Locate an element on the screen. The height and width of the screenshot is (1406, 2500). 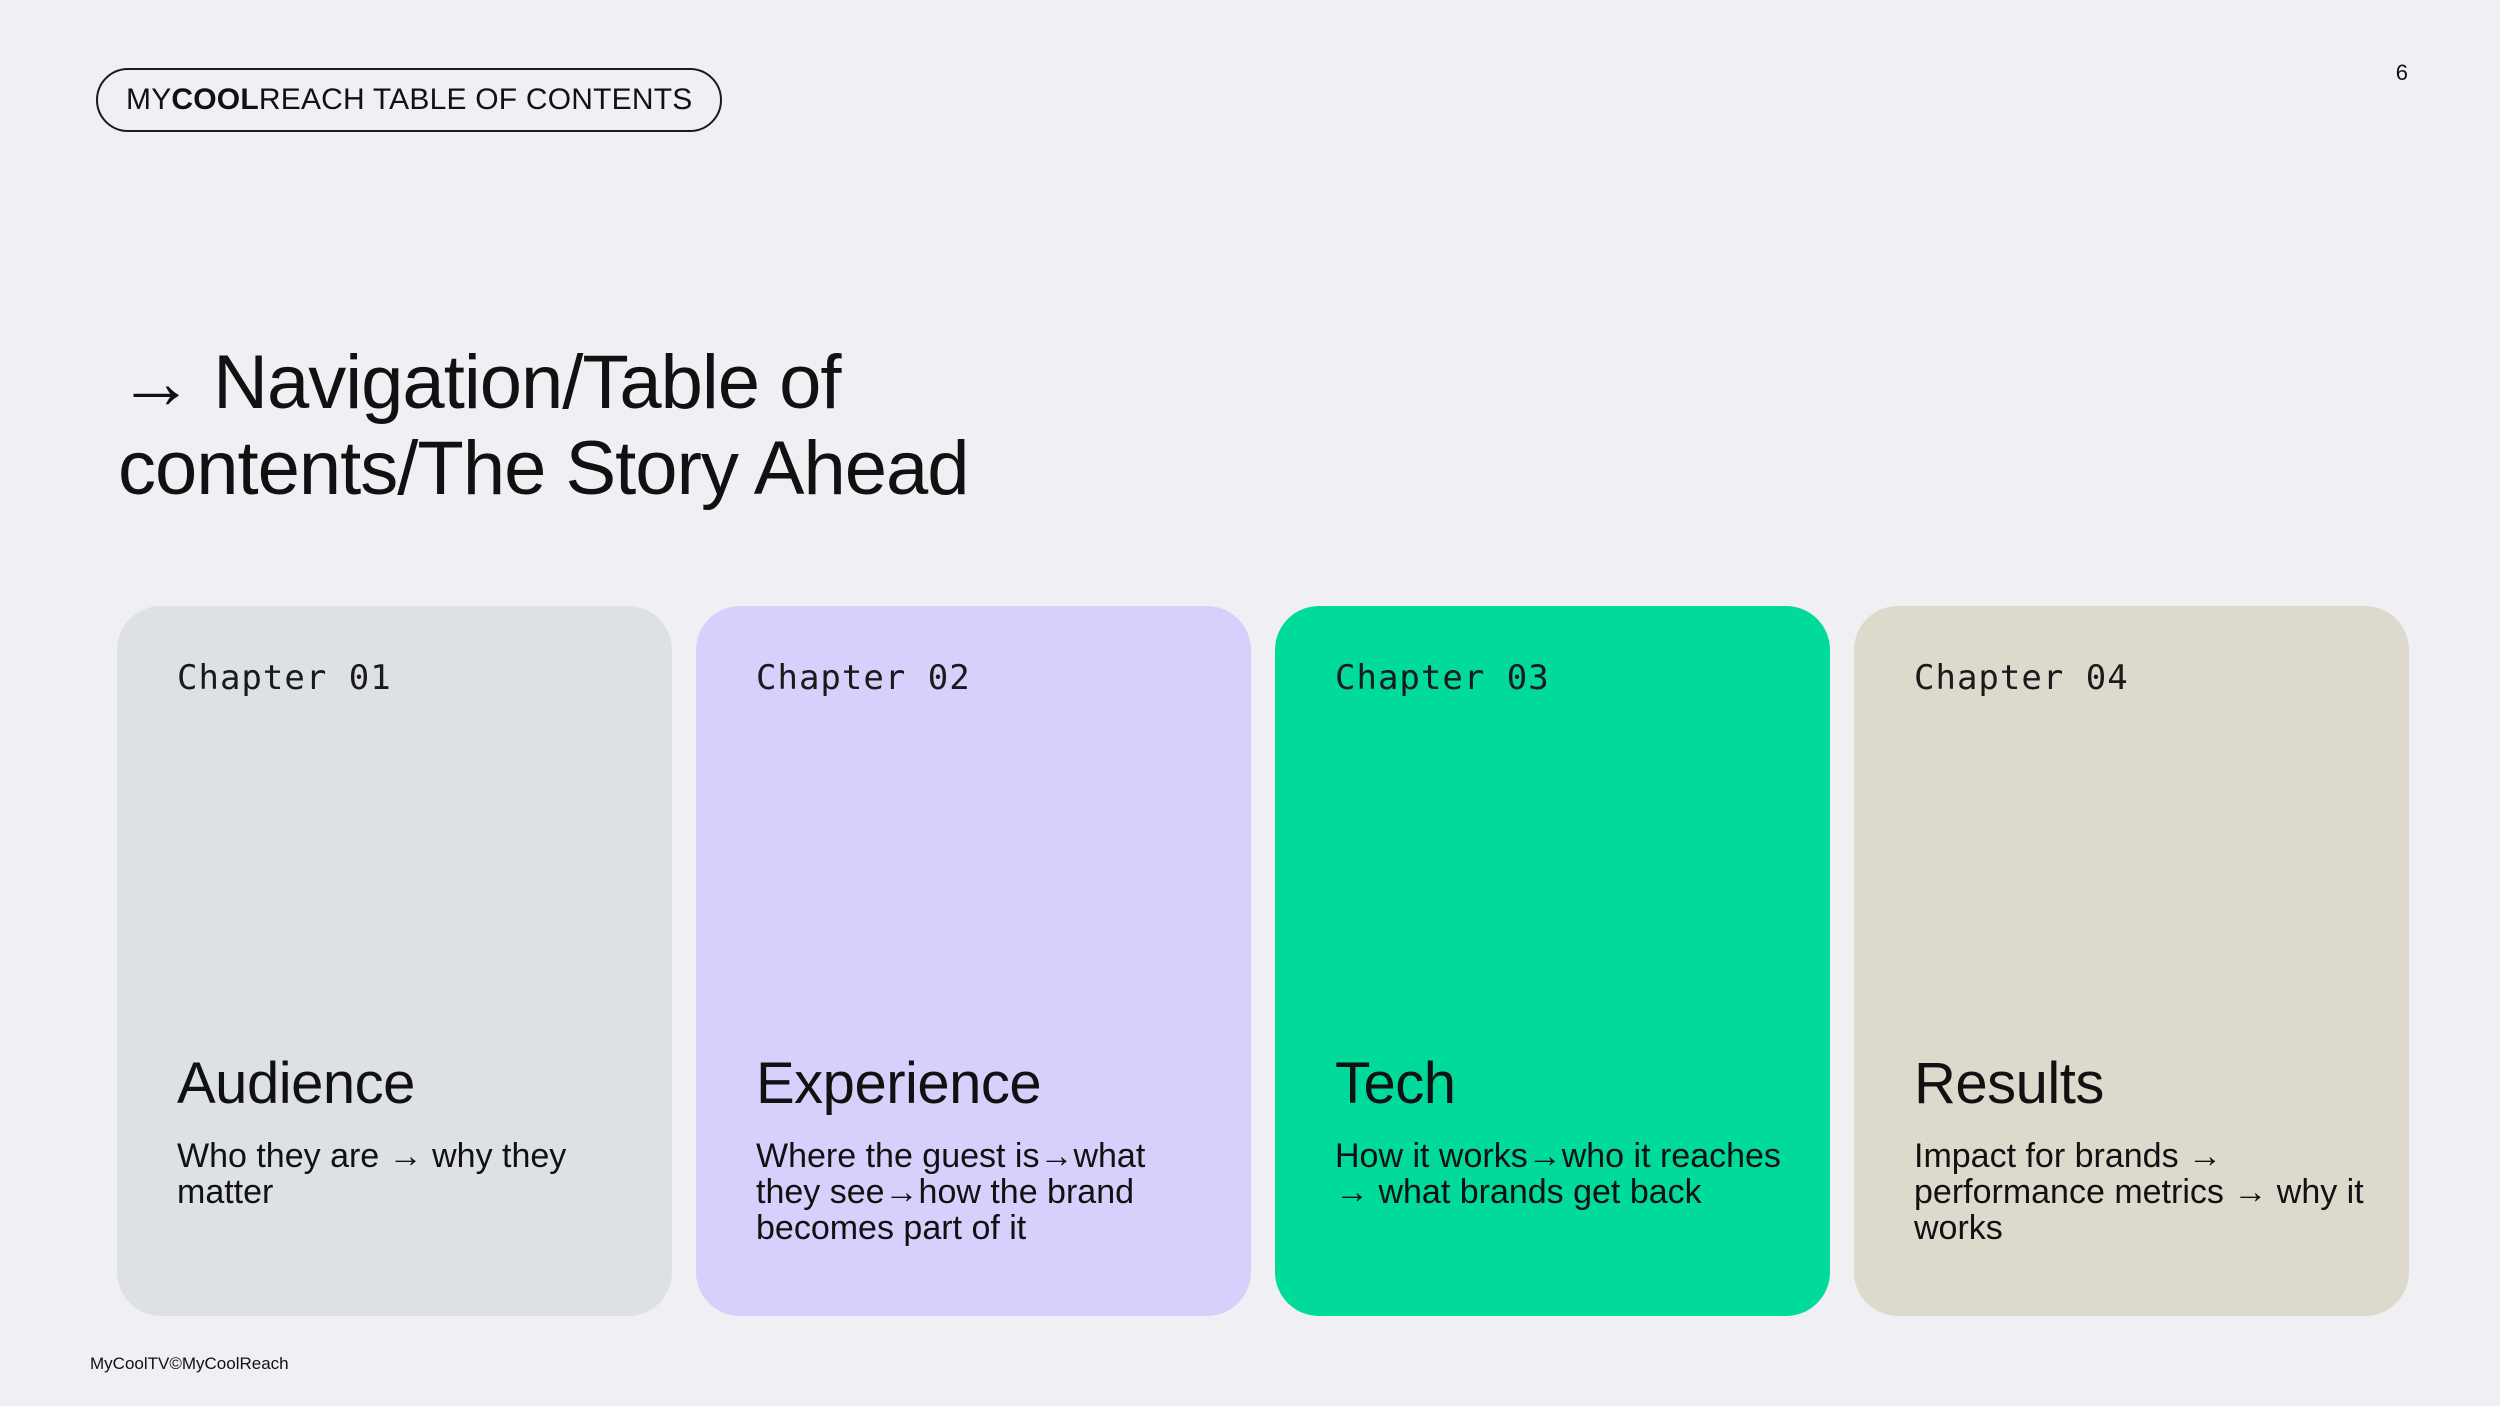
chapter-heading: Results is located at coordinates (2009, 1083).